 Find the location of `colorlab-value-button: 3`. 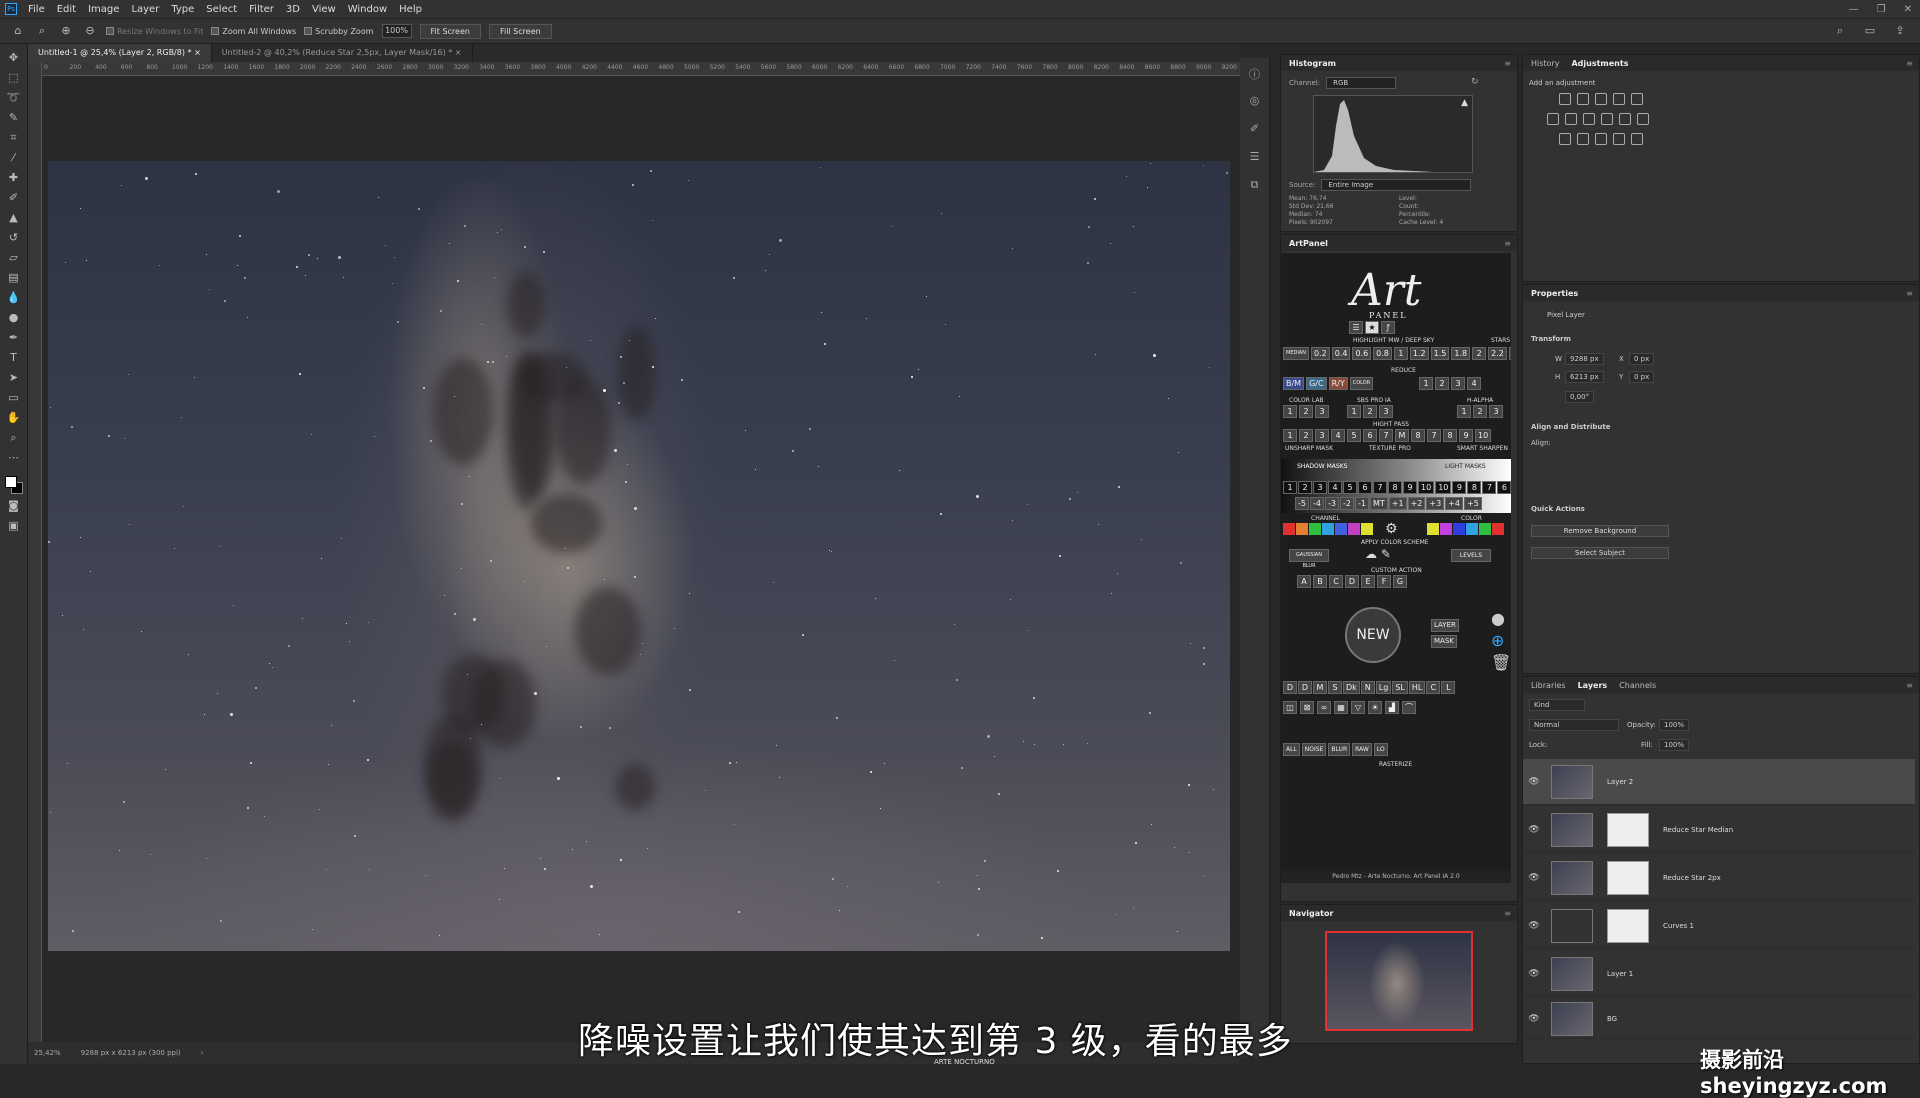

colorlab-value-button: 3 is located at coordinates (1322, 411).